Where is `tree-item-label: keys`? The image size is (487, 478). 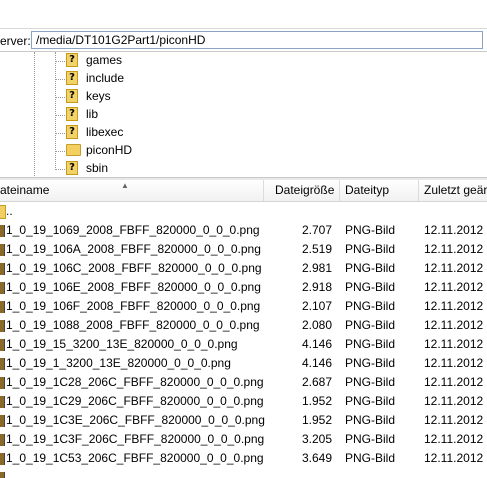 tree-item-label: keys is located at coordinates (98, 96).